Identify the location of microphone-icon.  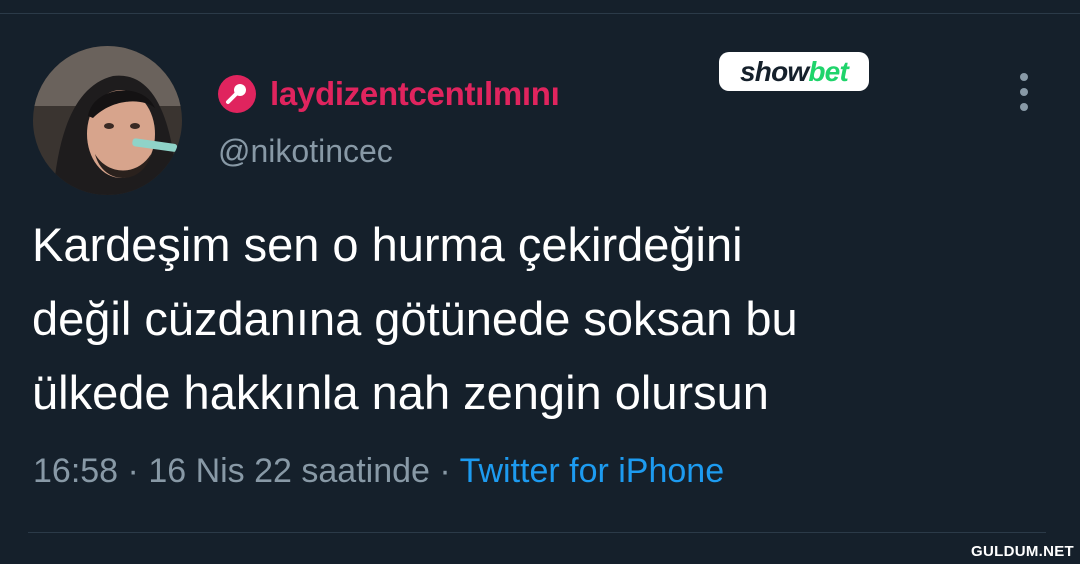
(237, 94).